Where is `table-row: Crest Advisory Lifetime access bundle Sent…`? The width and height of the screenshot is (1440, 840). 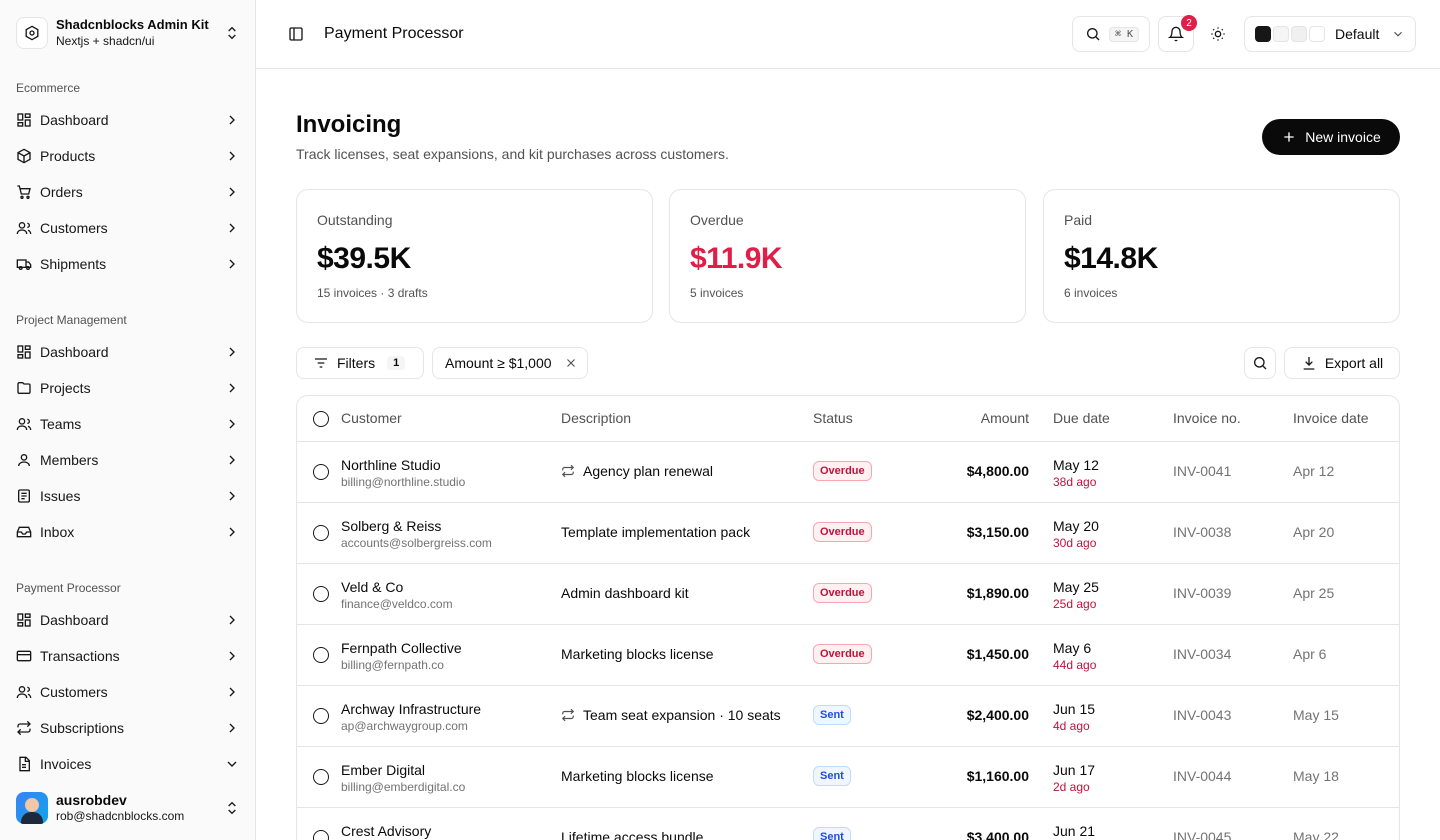
table-row: Crest Advisory Lifetime access bundle Sent… is located at coordinates (848, 824).